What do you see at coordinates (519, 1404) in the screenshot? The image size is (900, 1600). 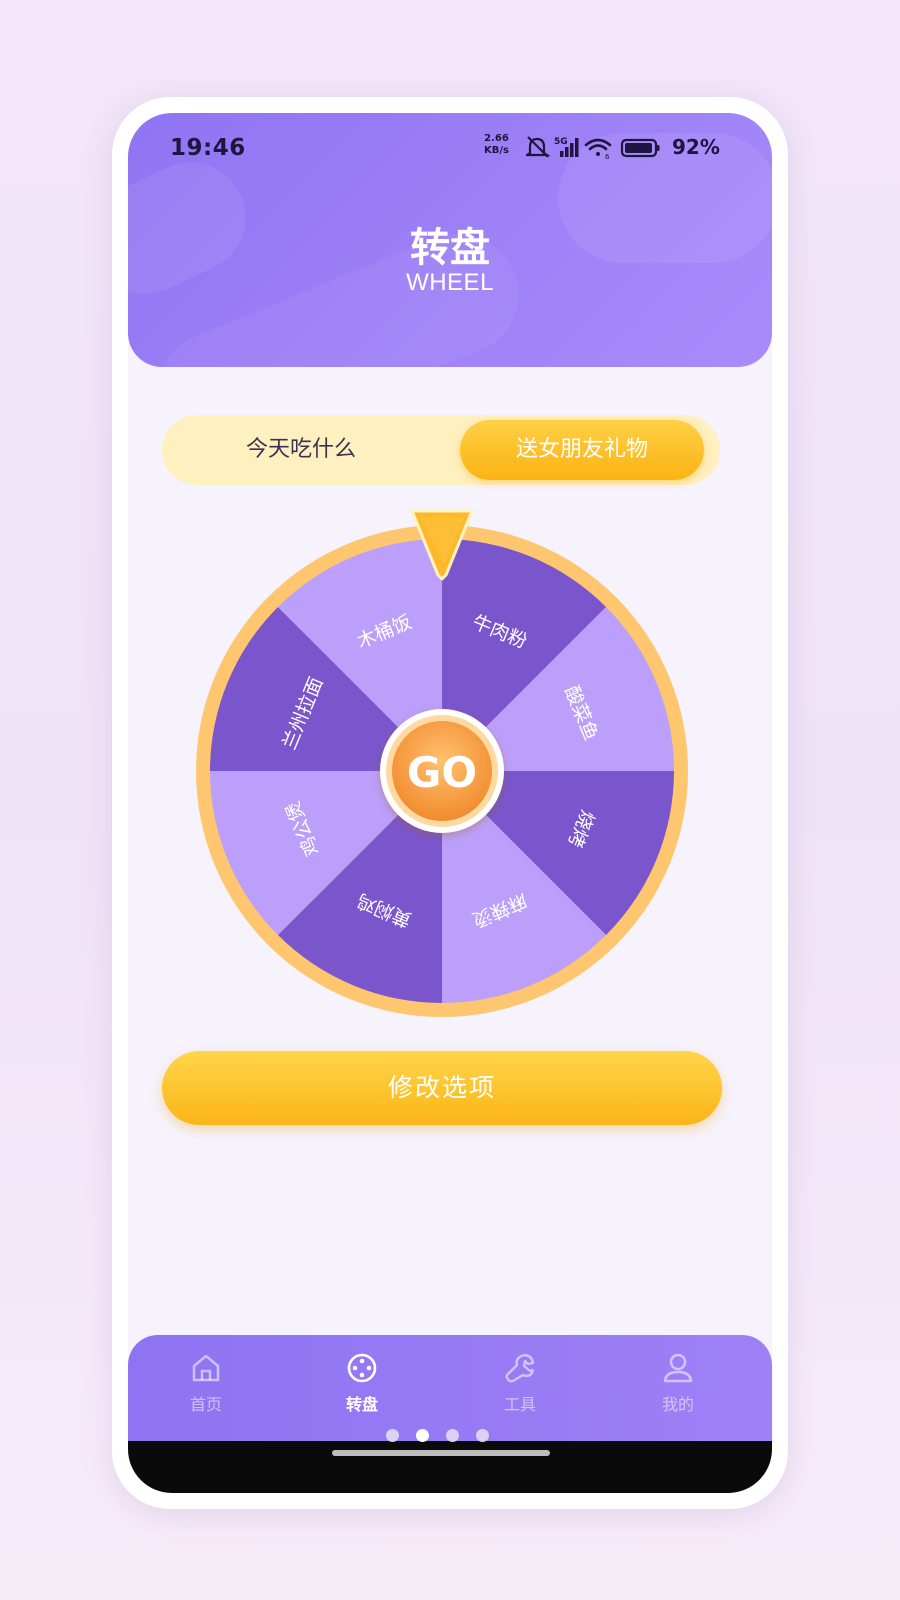 I see `nav-label-tools: 工具` at bounding box center [519, 1404].